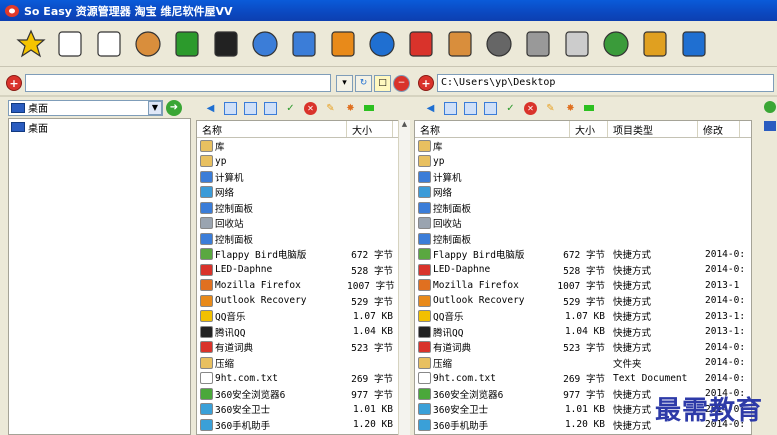 The height and width of the screenshot is (435, 777). Describe the element at coordinates (653, 129) in the screenshot. I see `column-type: 项目类型` at that location.